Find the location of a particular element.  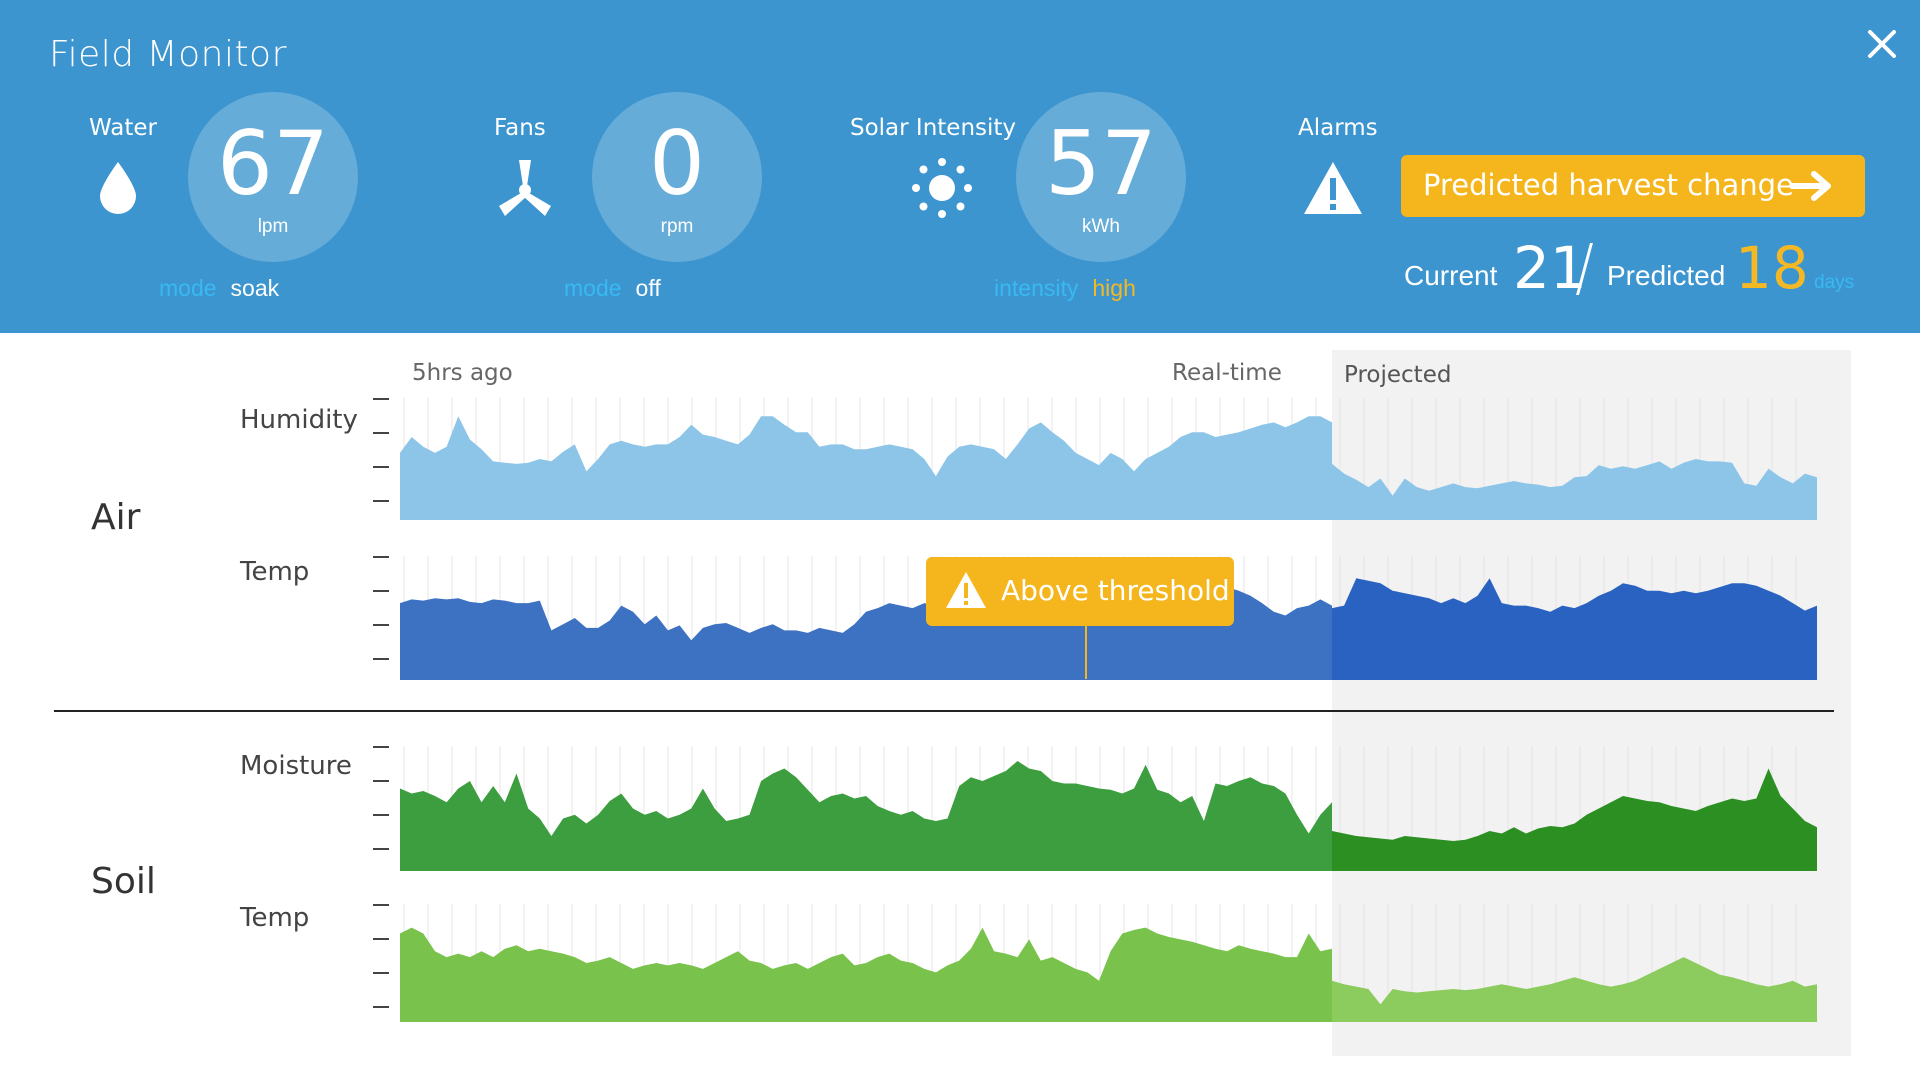

humidity-chart is located at coordinates (1108, 459).